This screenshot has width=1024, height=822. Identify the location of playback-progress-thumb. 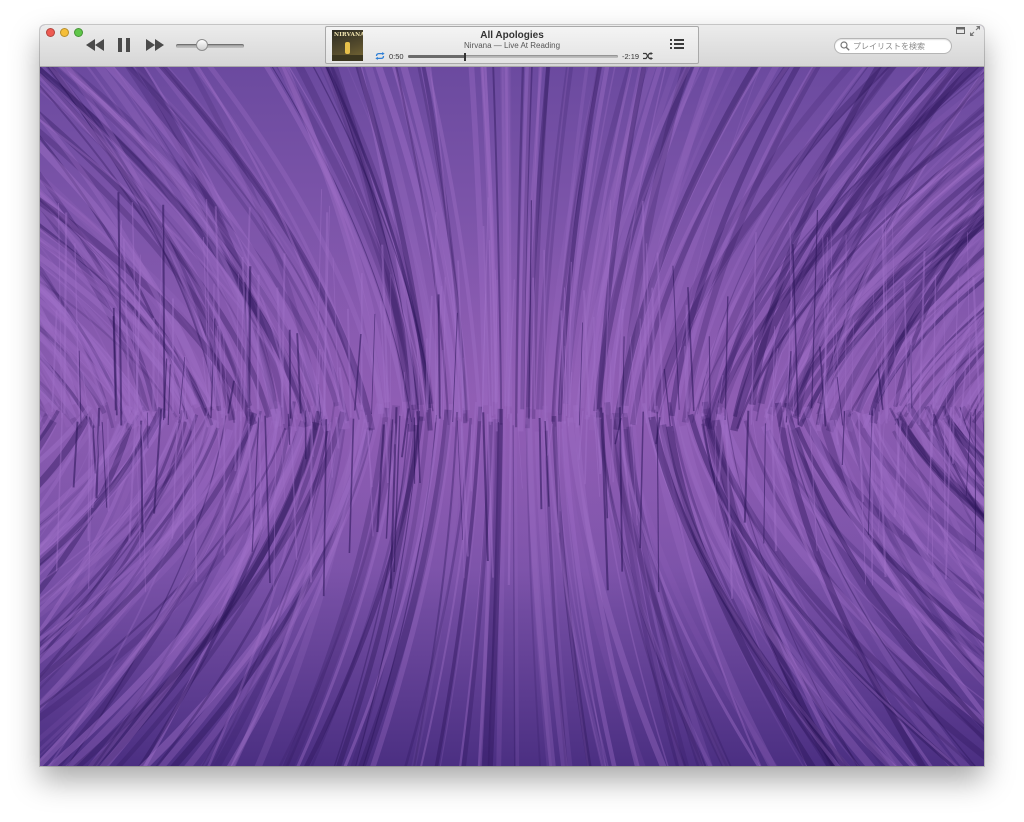
(464, 57).